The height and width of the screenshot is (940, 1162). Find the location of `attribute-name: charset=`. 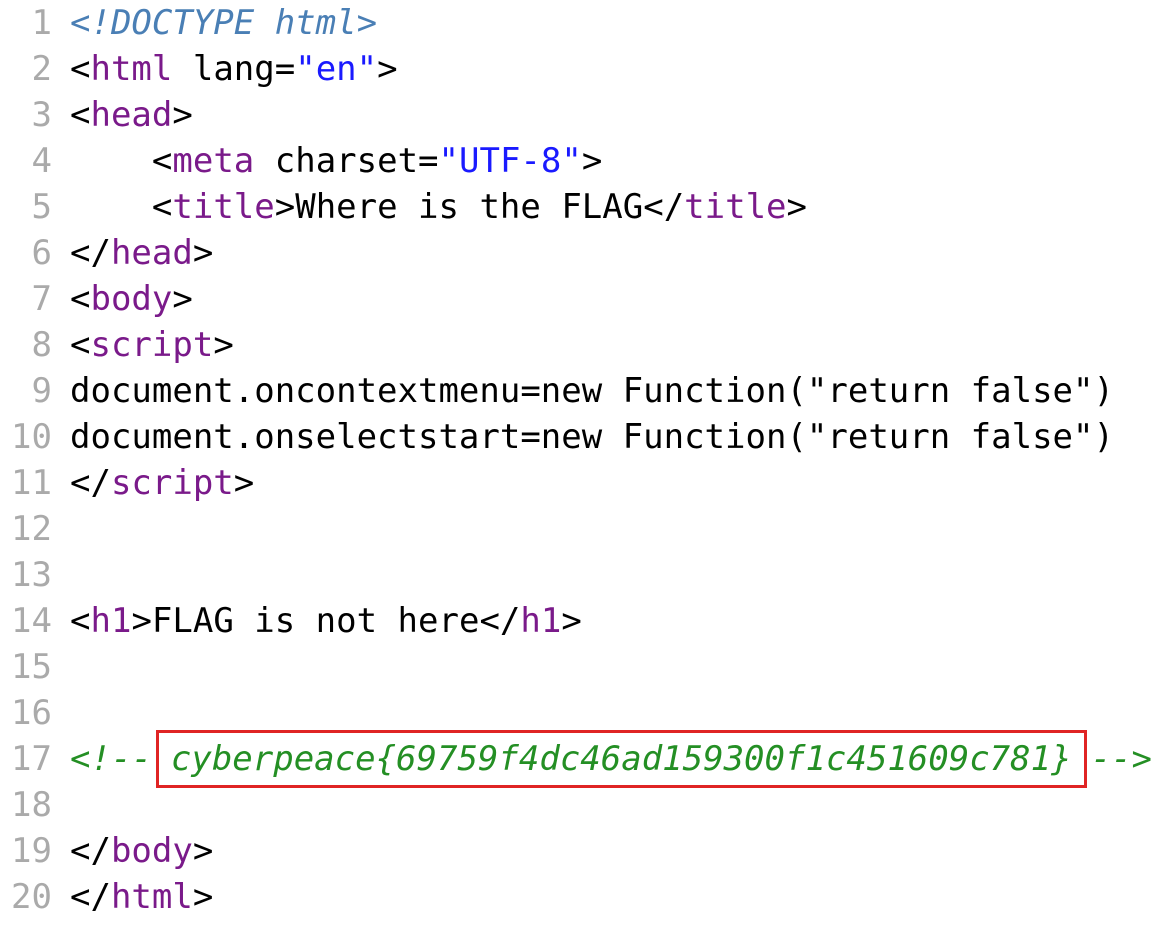

attribute-name: charset= is located at coordinates (356, 161).